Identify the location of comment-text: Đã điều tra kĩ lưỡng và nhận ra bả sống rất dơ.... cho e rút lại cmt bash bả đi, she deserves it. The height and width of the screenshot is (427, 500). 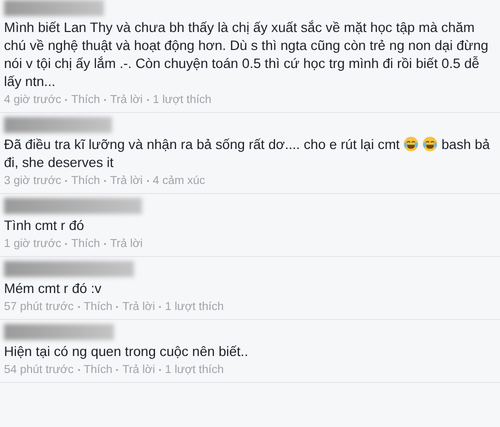
(247, 154).